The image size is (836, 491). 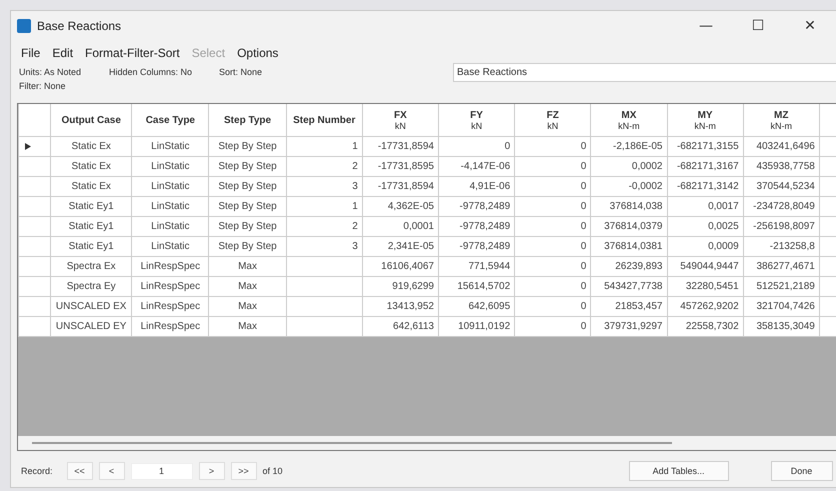 I want to click on units-label: Units: As Noted, so click(x=50, y=72).